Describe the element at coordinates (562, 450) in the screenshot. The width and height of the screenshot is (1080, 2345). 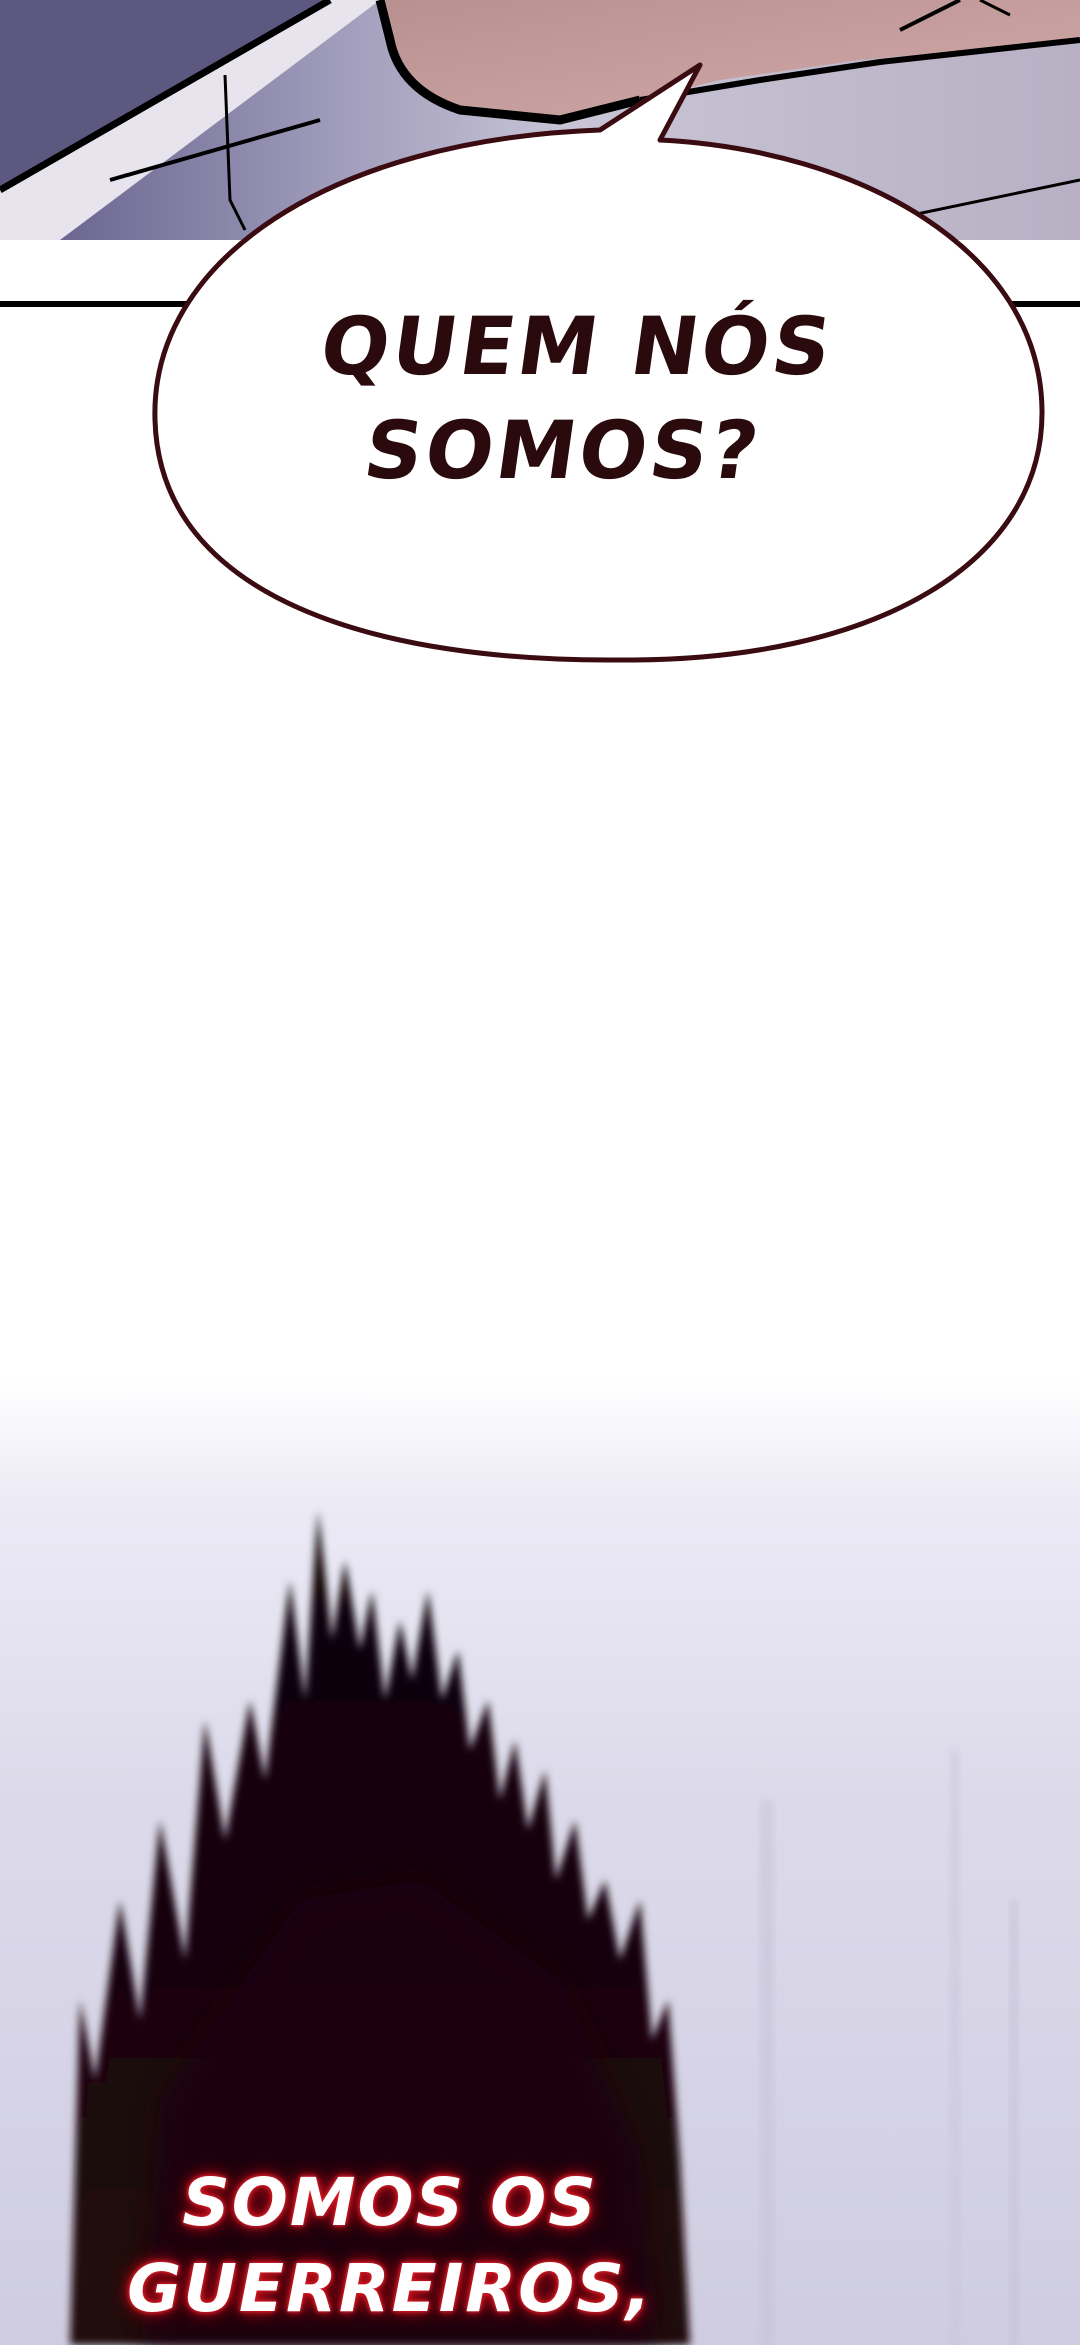
I see `speech-line-2: SOMOS?` at that location.